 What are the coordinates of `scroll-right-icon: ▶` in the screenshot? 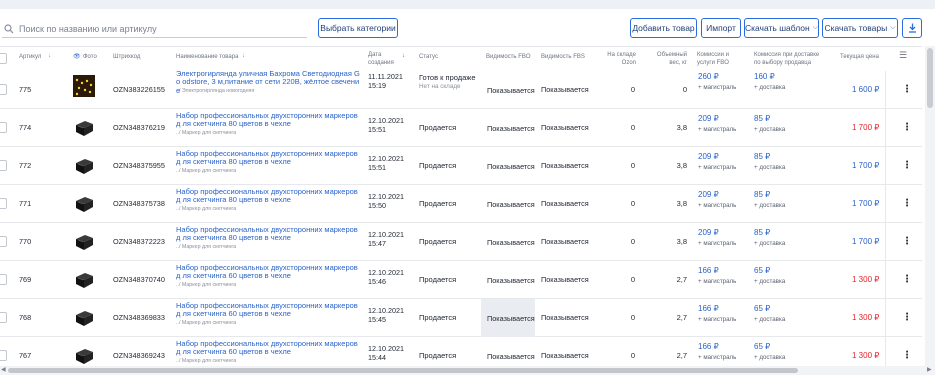 It's located at (929, 369).